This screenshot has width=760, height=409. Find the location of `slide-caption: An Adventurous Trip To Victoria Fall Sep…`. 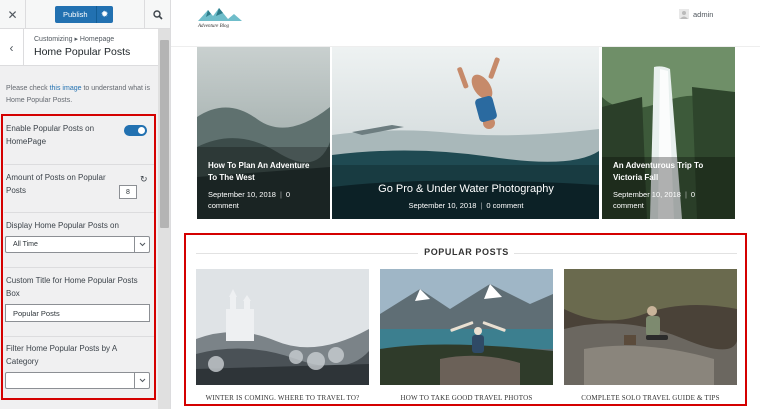

slide-caption: An Adventurous Trip To Victoria Fall Sep… is located at coordinates (668, 189).